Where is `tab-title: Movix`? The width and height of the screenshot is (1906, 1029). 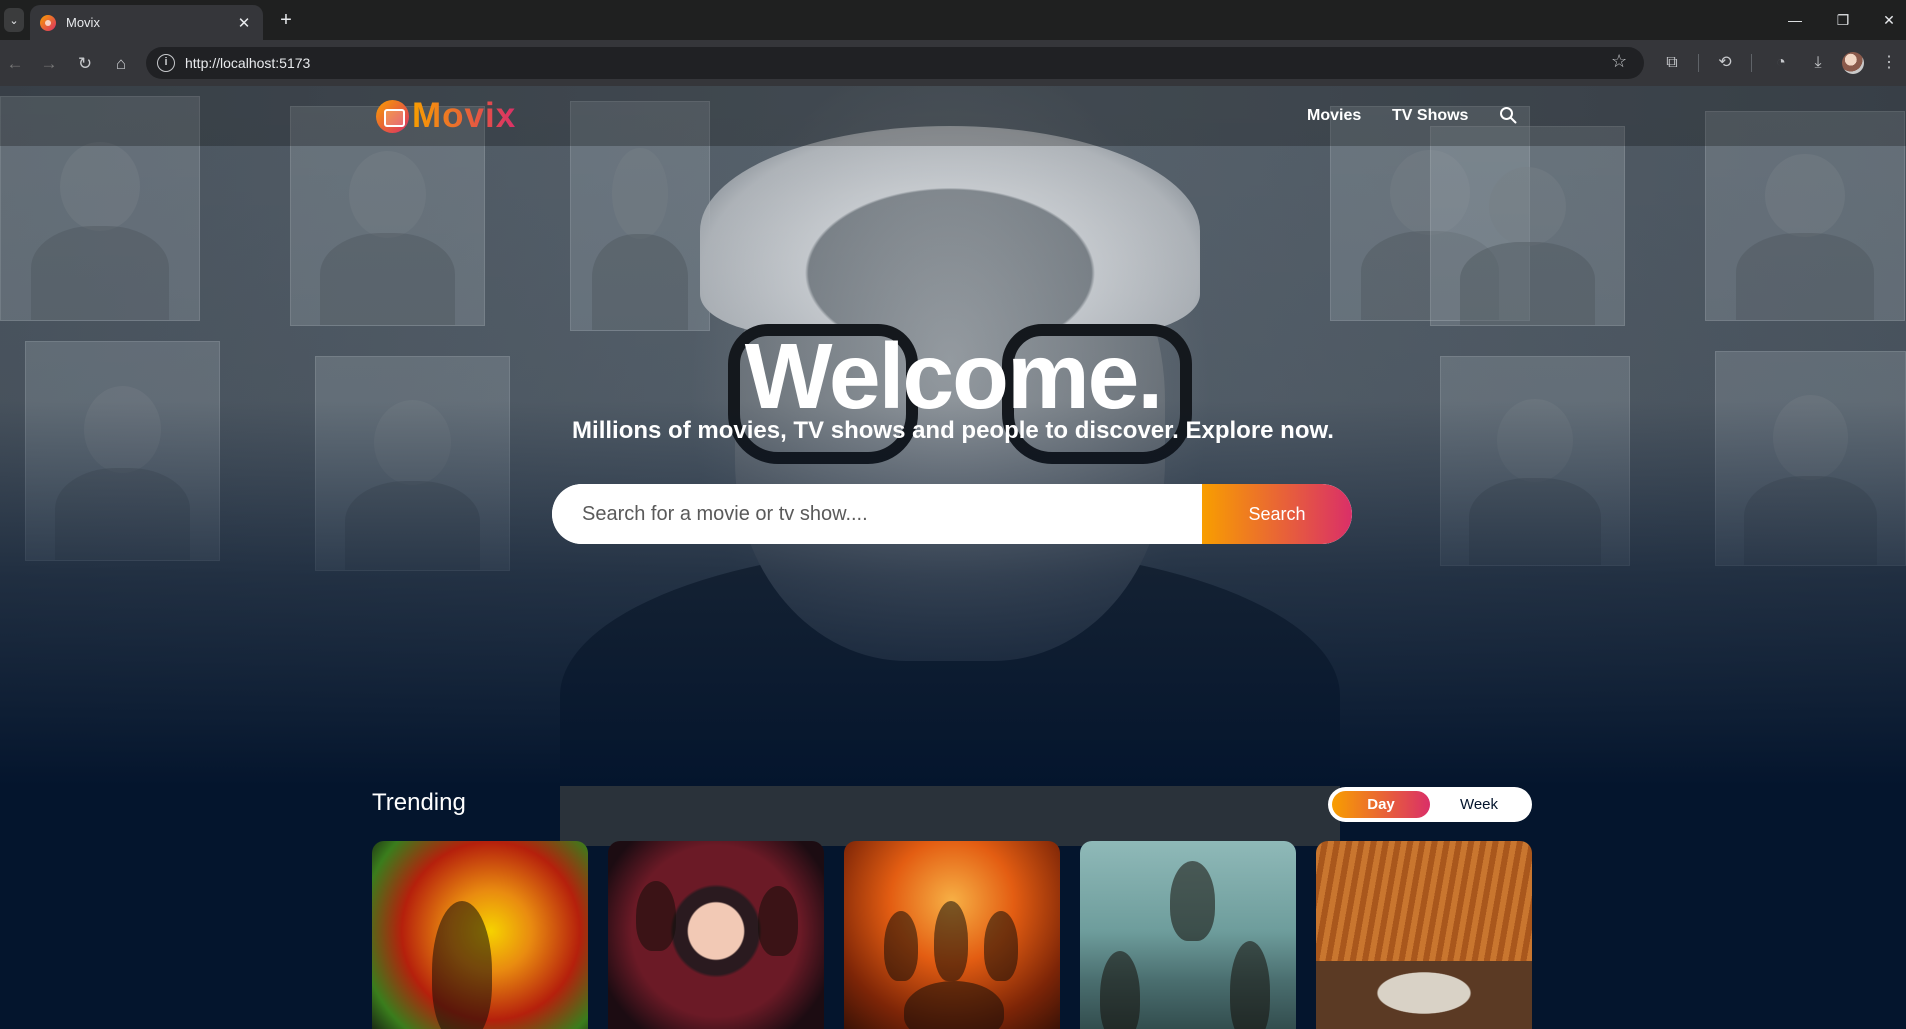
tab-title: Movix is located at coordinates (83, 22).